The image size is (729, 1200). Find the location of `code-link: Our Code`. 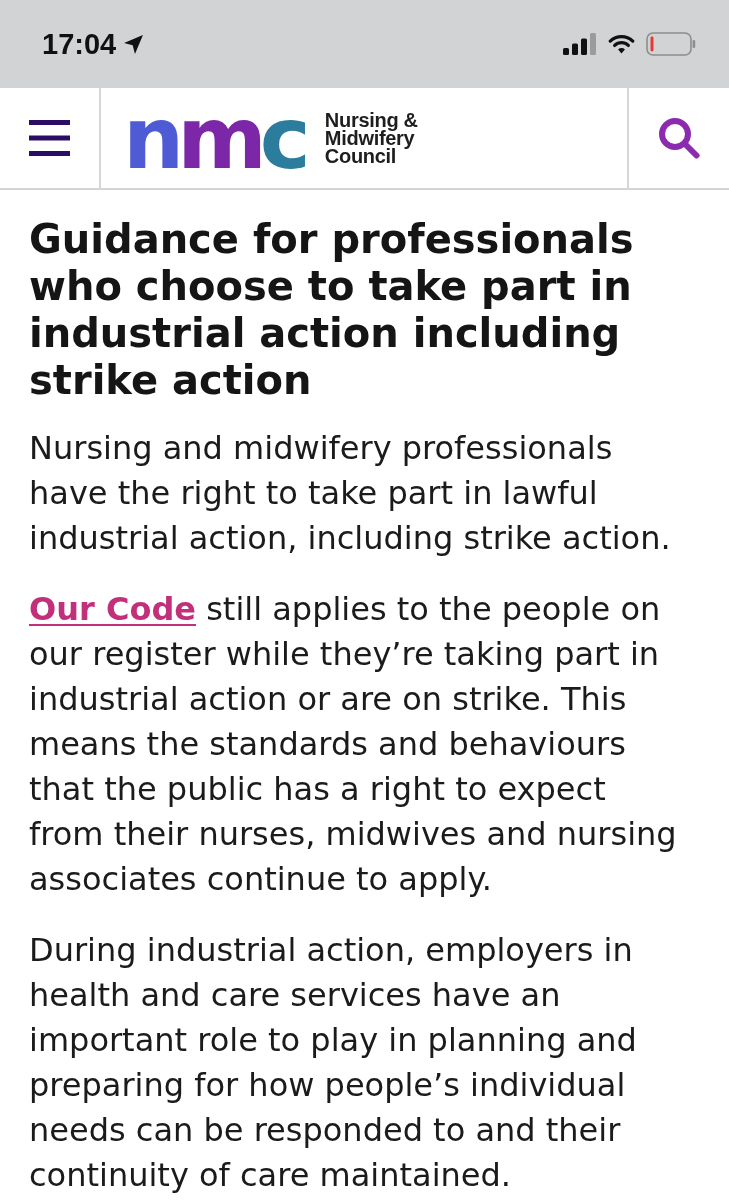

code-link: Our Code is located at coordinates (112, 609).